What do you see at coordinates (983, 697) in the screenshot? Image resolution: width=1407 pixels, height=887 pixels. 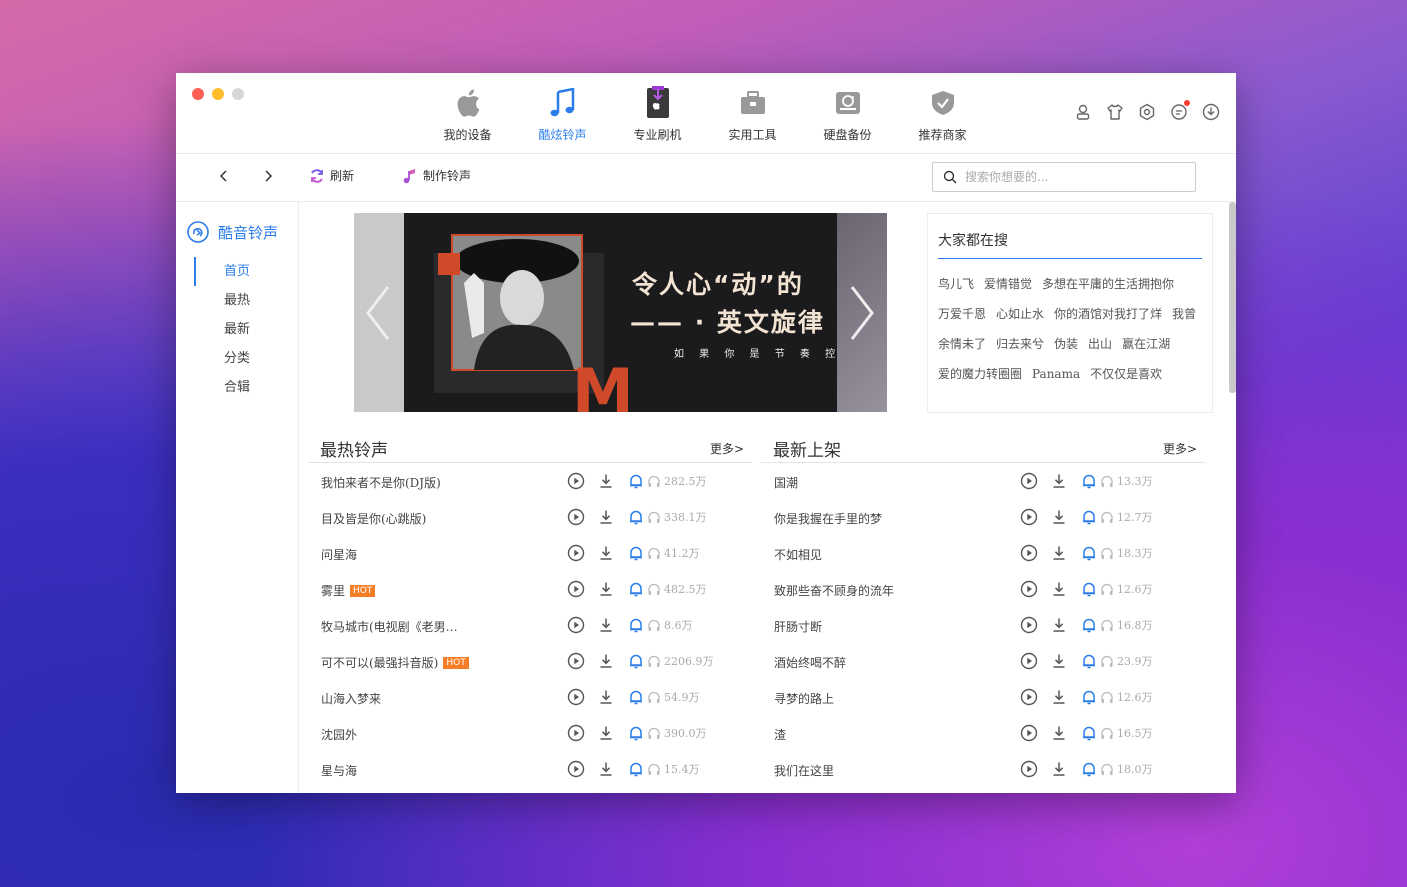 I see `song-row: 寻梦的路上 12.6万` at bounding box center [983, 697].